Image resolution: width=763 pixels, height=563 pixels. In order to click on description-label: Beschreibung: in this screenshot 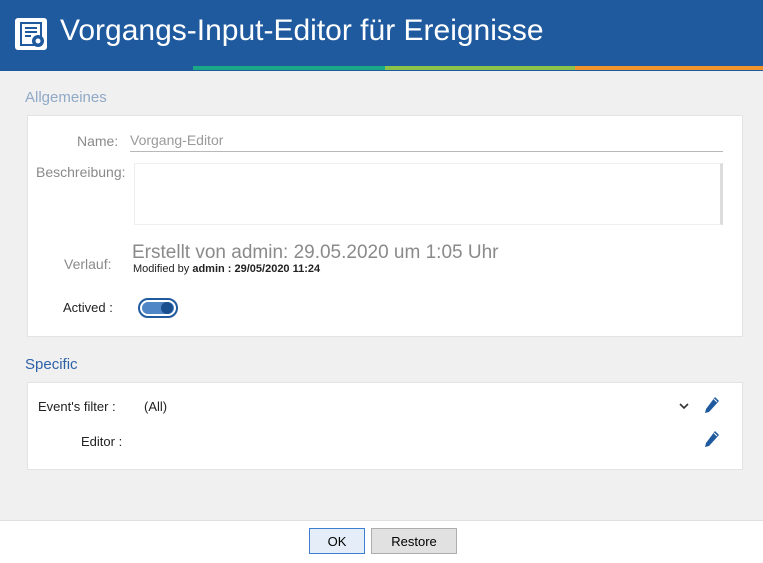, I will do `click(81, 172)`.